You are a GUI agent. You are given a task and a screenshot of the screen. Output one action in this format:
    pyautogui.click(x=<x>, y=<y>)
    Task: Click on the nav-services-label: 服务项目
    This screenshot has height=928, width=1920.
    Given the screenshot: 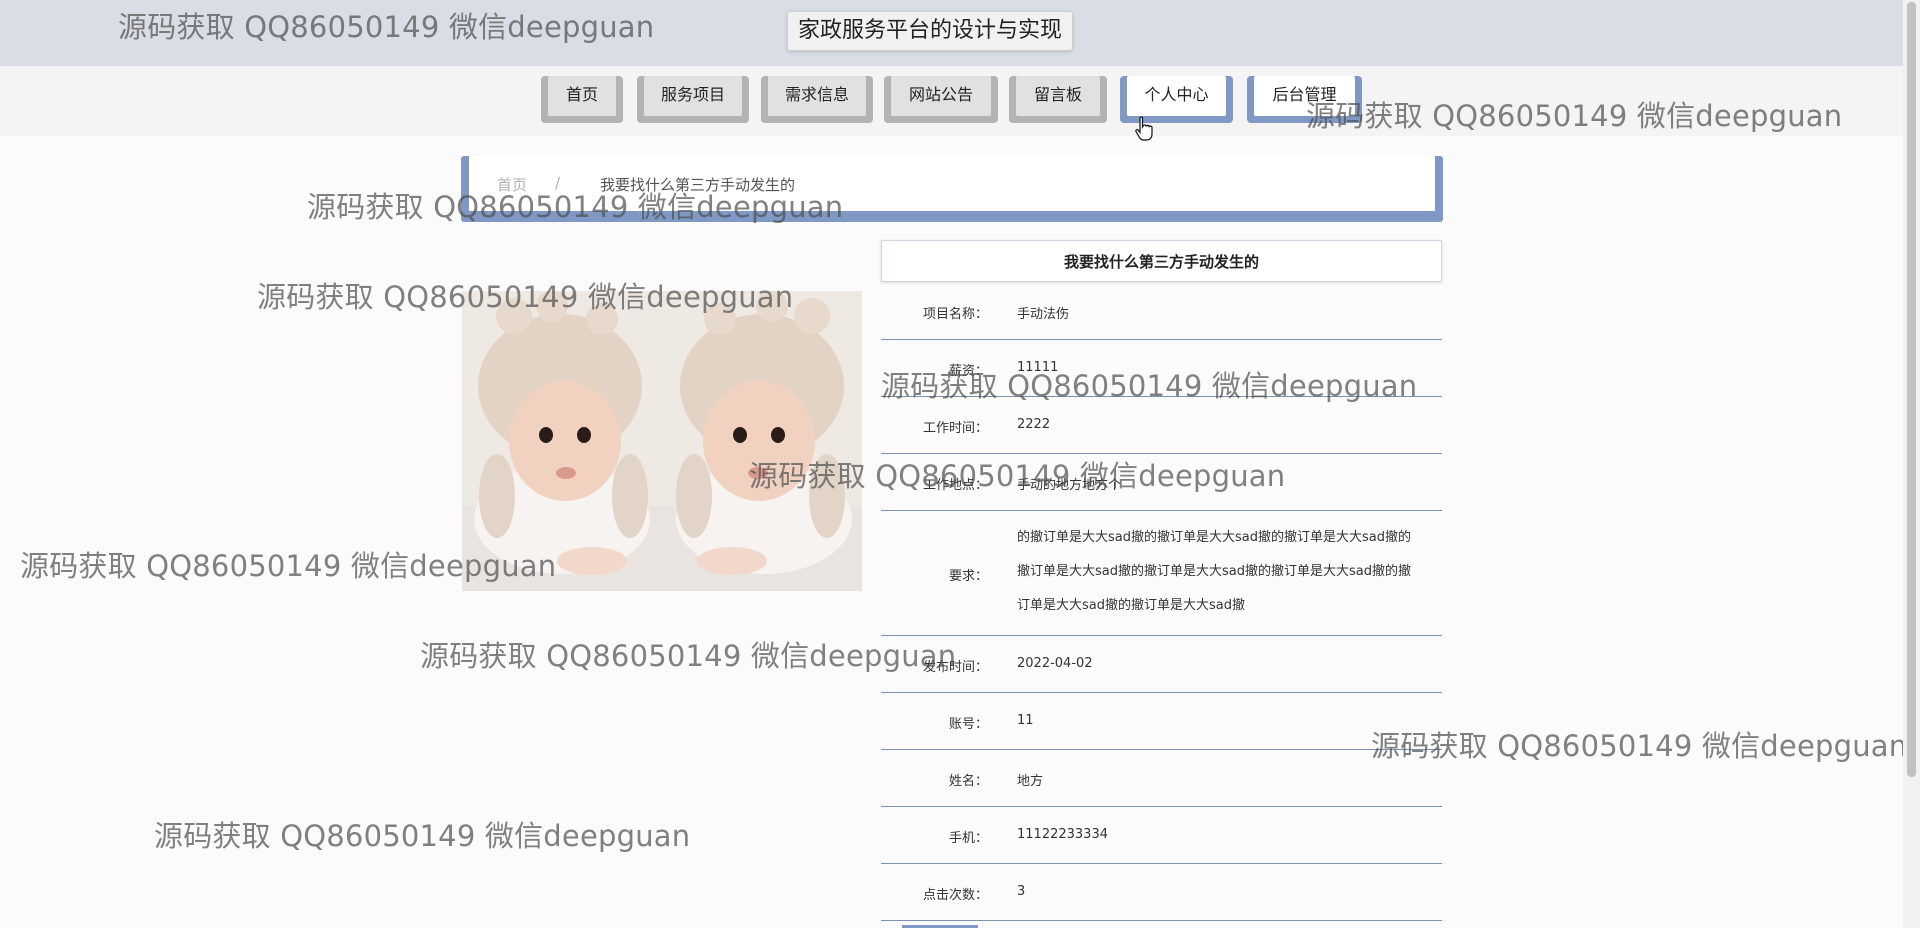 What is the action you would take?
    pyautogui.click(x=693, y=96)
    